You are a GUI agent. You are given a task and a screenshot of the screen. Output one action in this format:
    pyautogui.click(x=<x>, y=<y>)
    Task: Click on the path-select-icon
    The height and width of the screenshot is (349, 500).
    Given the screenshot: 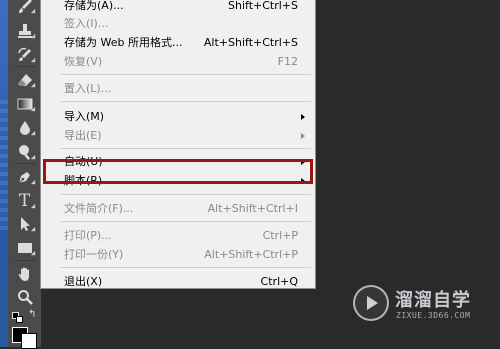 What is the action you would take?
    pyautogui.click(x=24, y=224)
    